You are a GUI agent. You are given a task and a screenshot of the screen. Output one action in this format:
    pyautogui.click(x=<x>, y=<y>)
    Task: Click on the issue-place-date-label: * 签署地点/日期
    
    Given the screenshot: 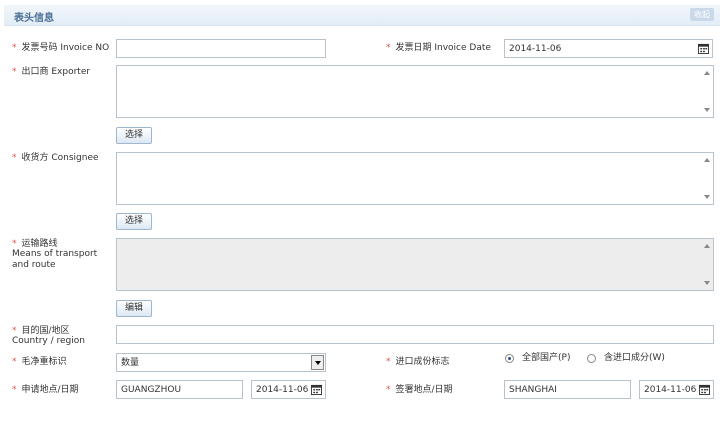 What is the action you would take?
    pyautogui.click(x=419, y=390)
    